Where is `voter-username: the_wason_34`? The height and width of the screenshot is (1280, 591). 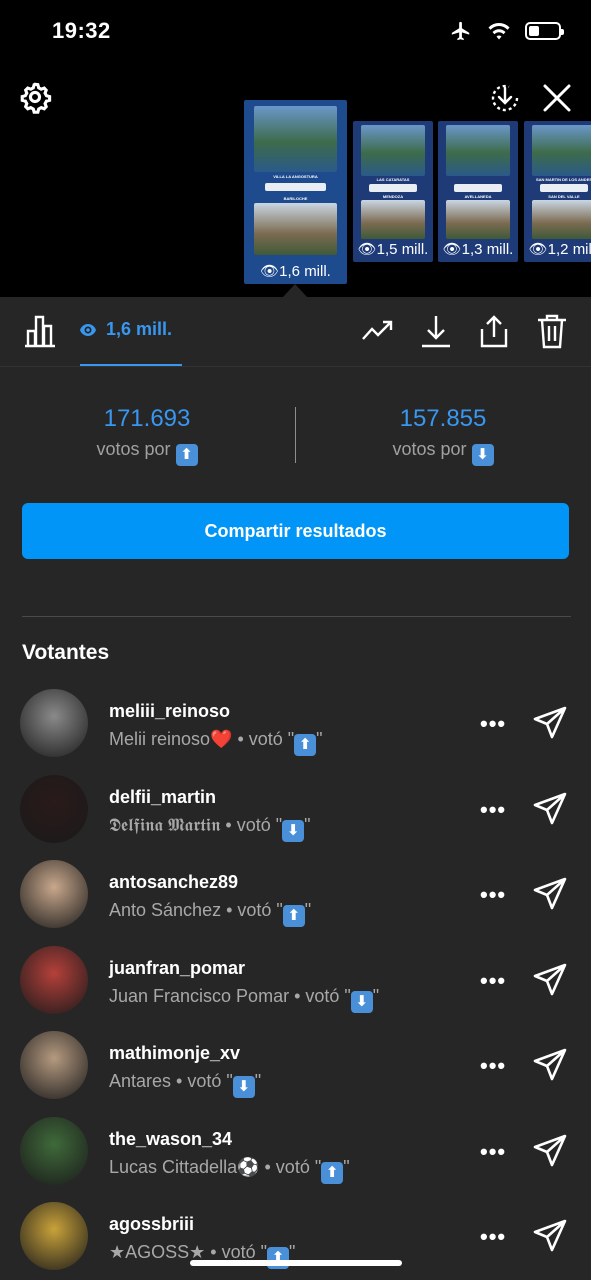
voter-username: the_wason_34 is located at coordinates (170, 1139).